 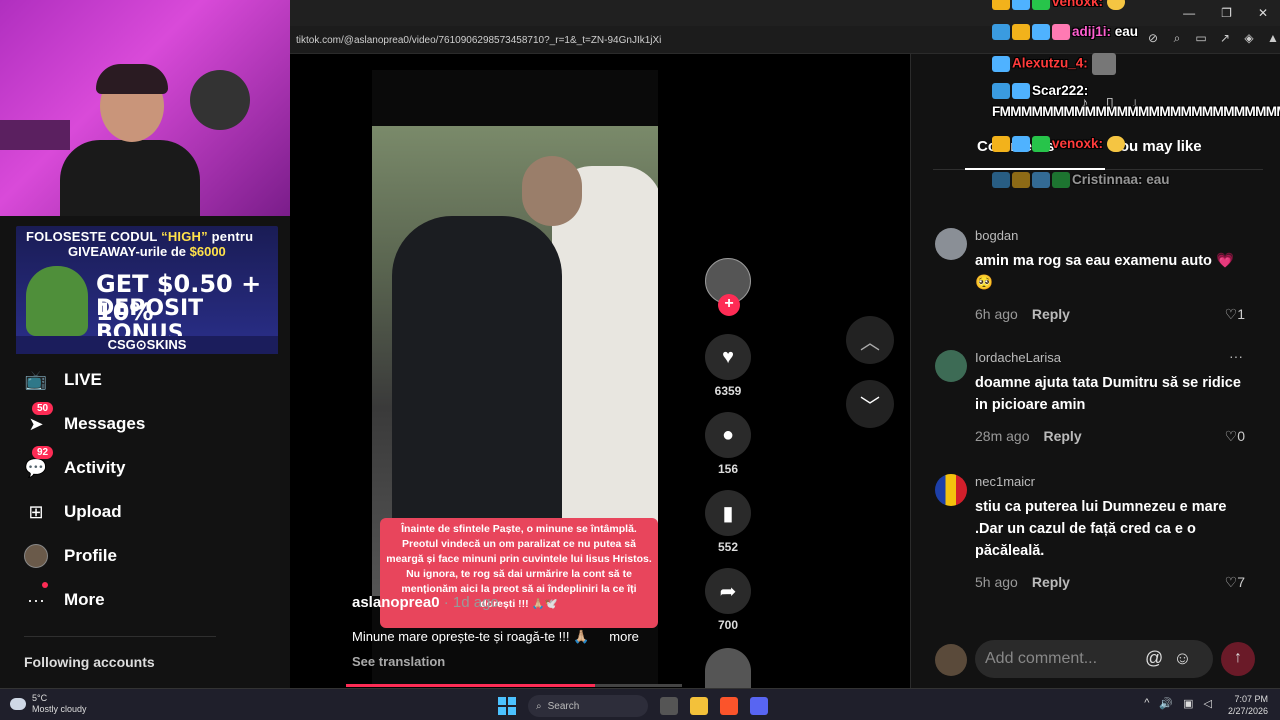 I want to click on comment-text: amin ma rog sa eau examenu auto 💗 🥺, so click(x=1104, y=272).